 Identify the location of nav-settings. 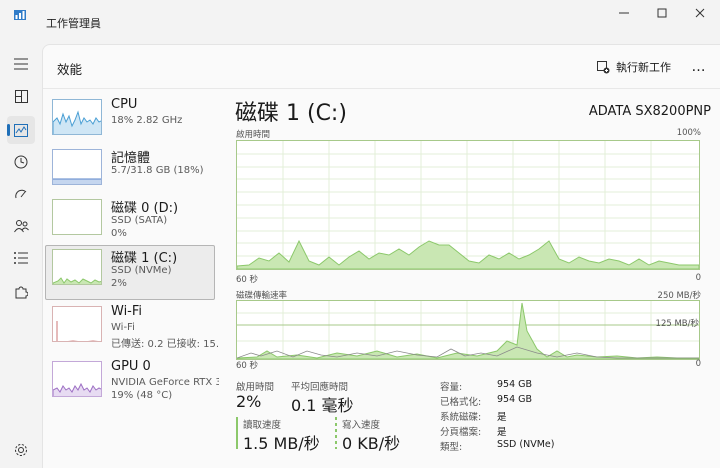
(21, 450).